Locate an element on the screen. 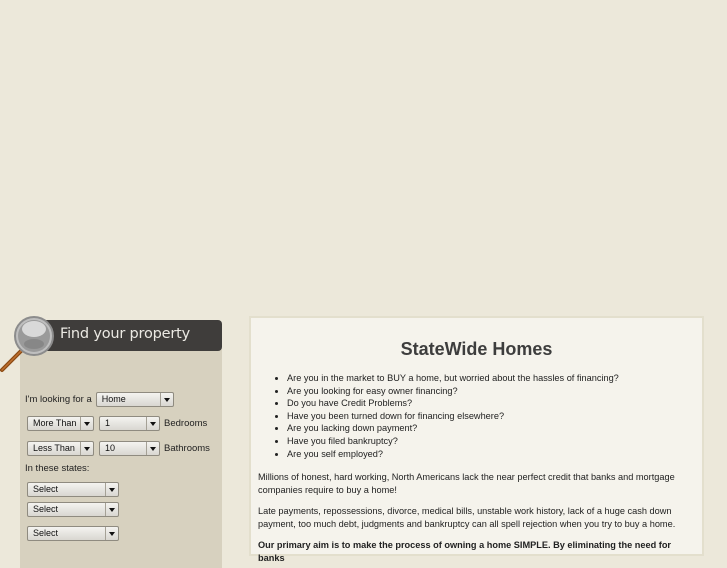  list-item: Are you self employed? is located at coordinates (453, 454).